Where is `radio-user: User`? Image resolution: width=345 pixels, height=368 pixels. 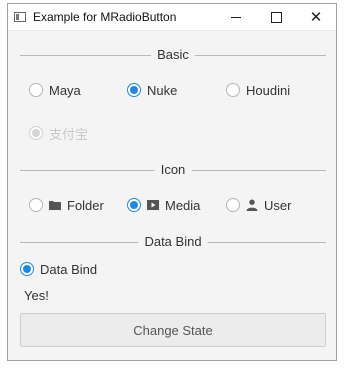
radio-user: User is located at coordinates (258, 205).